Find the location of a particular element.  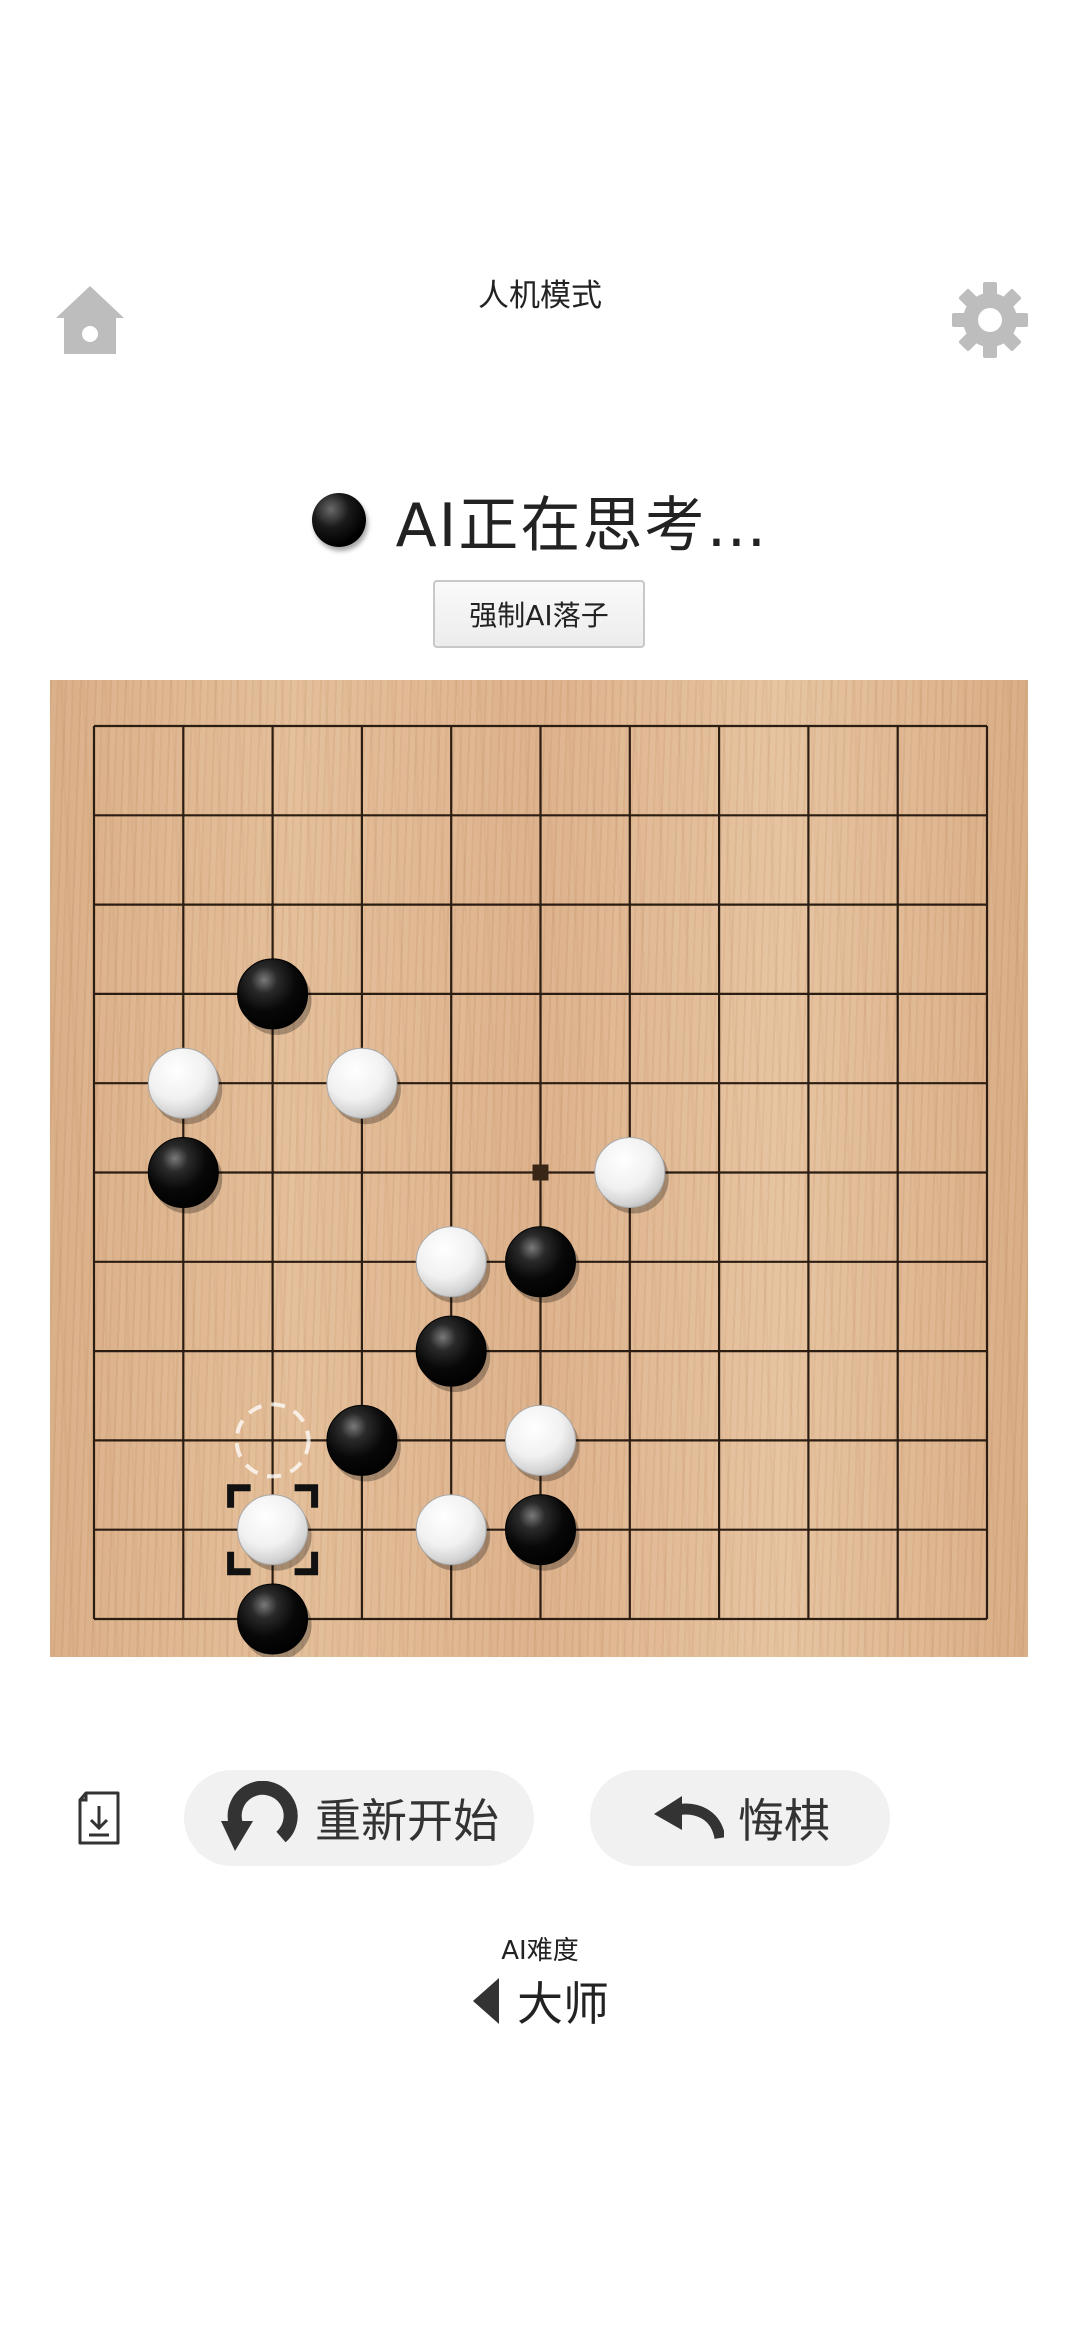

difficulty-caption: AI难度 is located at coordinates (540, 1951).